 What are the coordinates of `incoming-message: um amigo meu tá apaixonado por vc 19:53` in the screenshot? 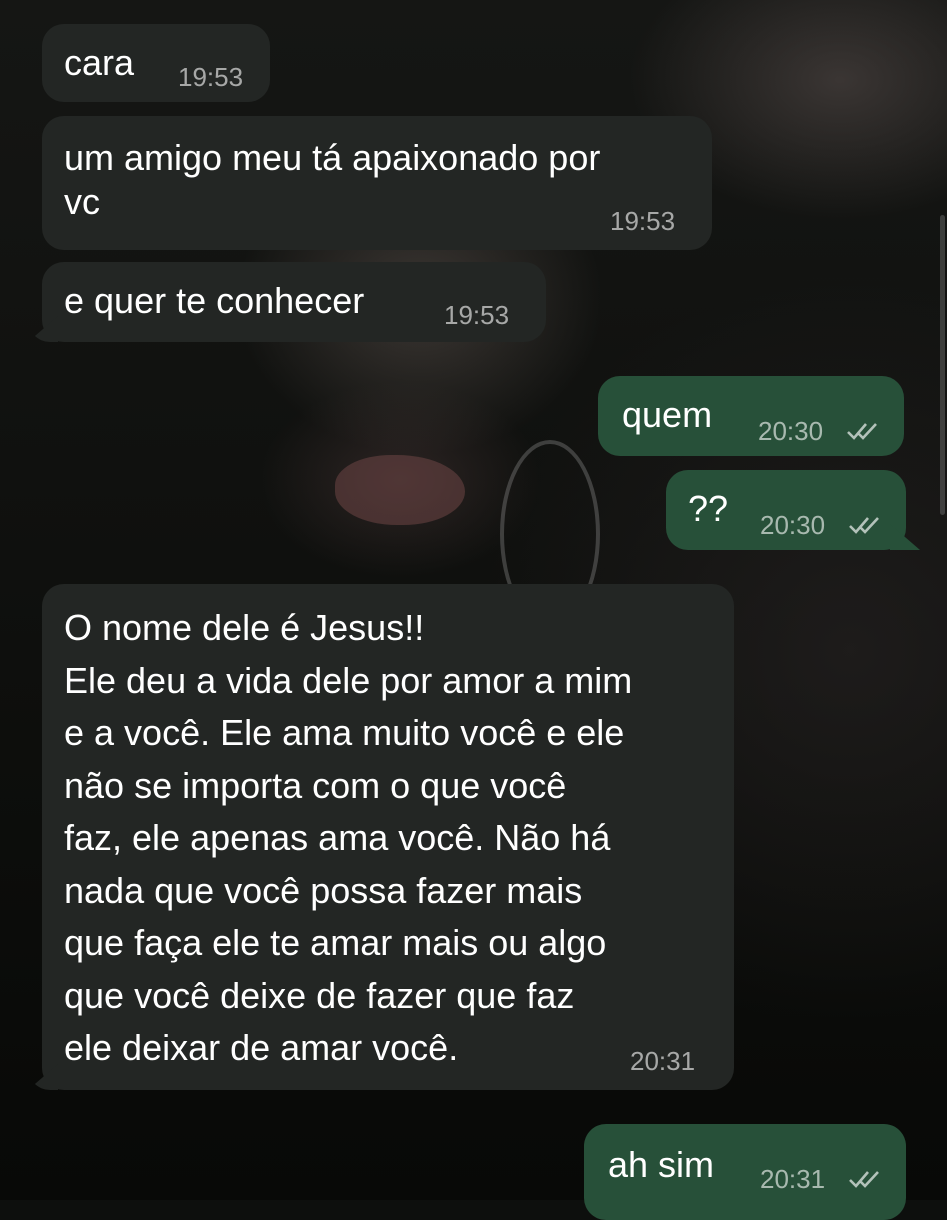 It's located at (377, 183).